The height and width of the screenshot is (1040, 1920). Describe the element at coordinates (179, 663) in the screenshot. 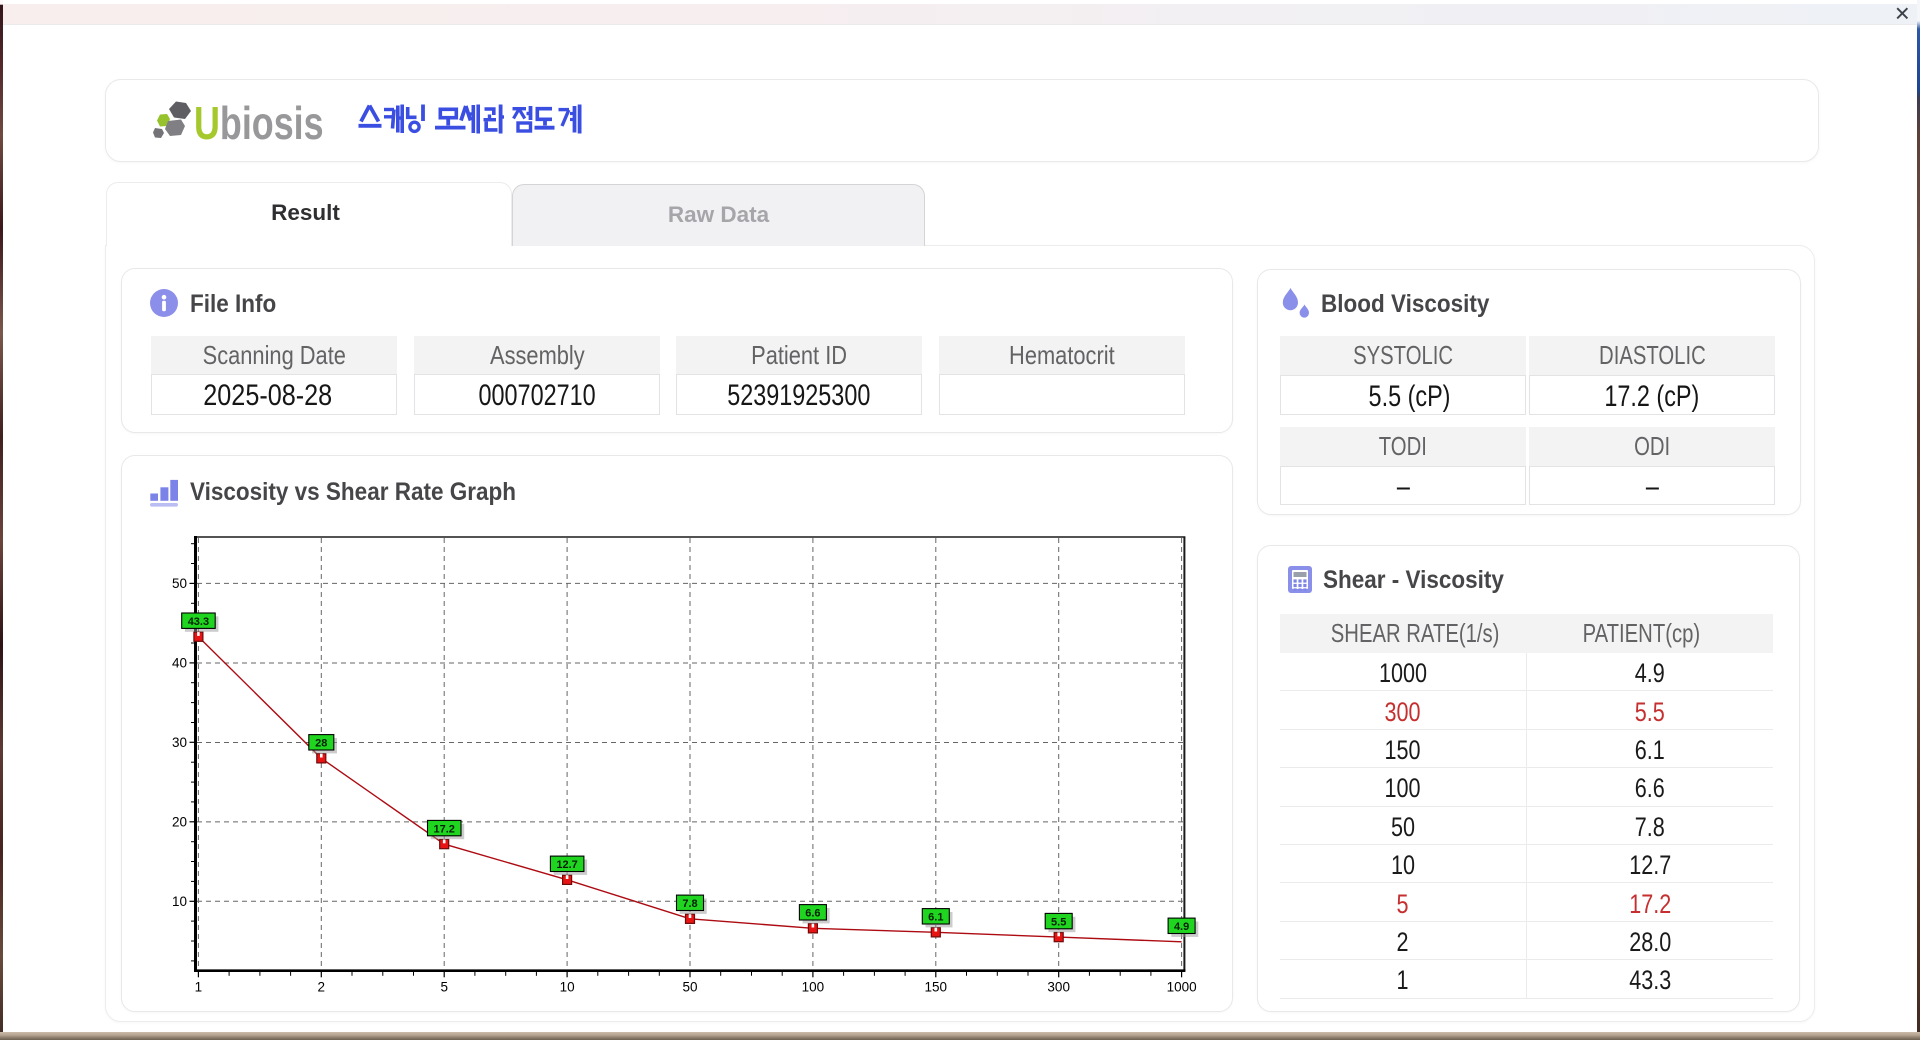

I see `svg-text: 40` at that location.